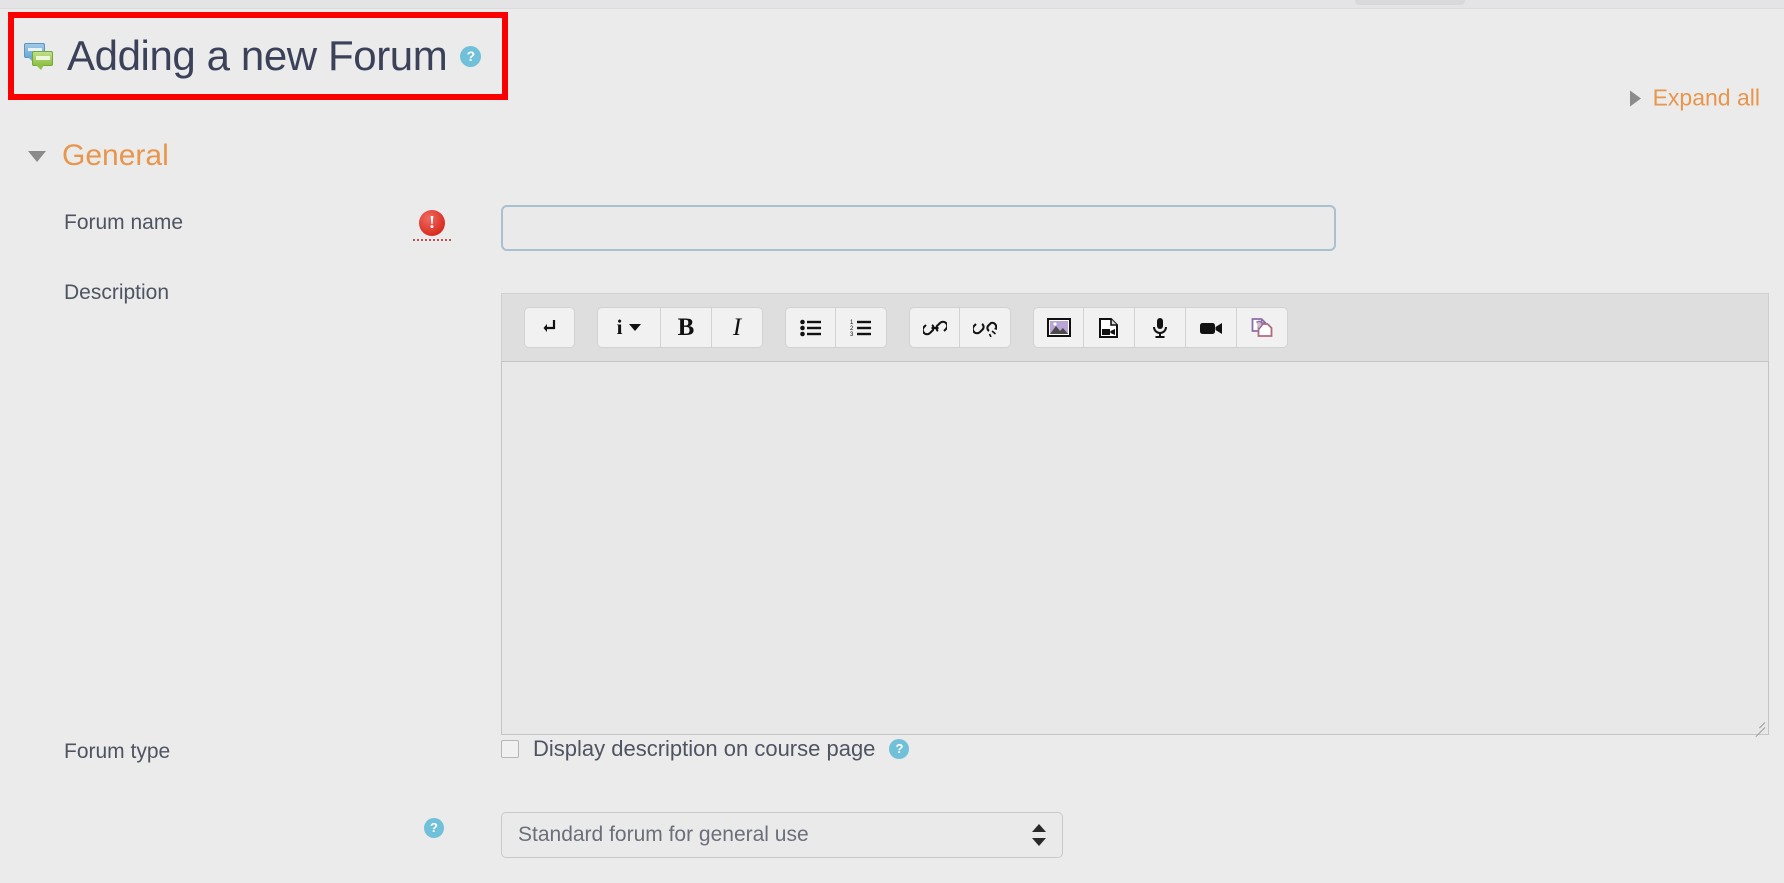 This screenshot has width=1784, height=883. Describe the element at coordinates (117, 751) in the screenshot. I see `forum-type-label: Forum type` at that location.